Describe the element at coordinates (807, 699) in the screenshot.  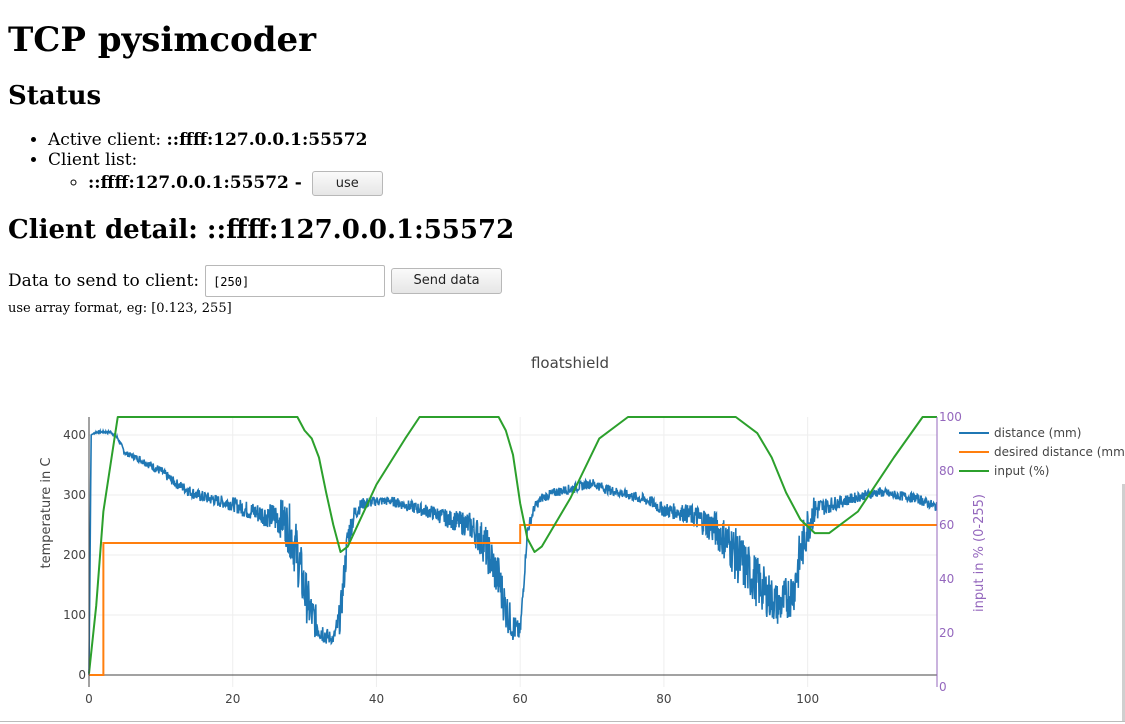
I see `x-tick-label: 100` at that location.